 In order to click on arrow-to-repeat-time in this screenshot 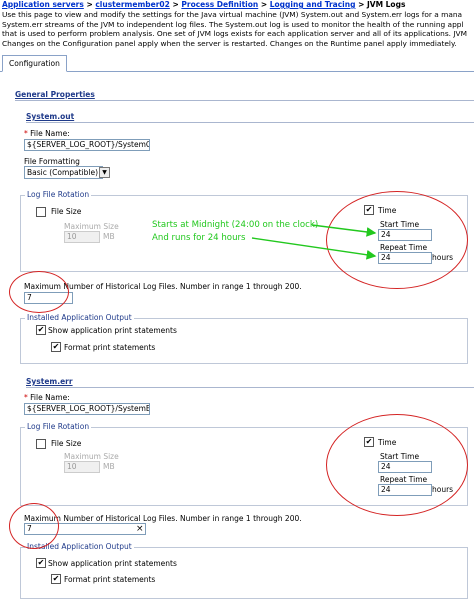, I will do `click(314, 248)`.